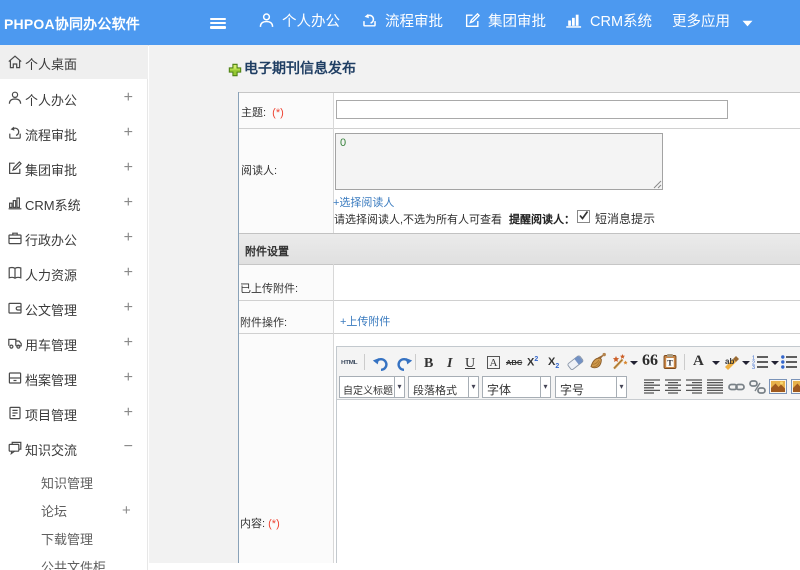 The height and width of the screenshot is (570, 800). What do you see at coordinates (670, 363) in the screenshot?
I see `svg-text: T` at bounding box center [670, 363].